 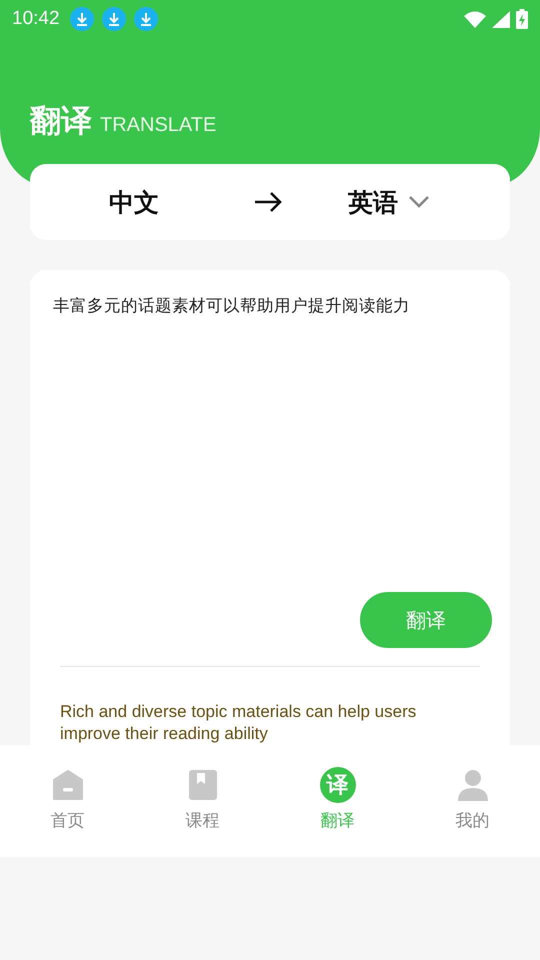 I want to click on signal-icon, so click(x=501, y=19).